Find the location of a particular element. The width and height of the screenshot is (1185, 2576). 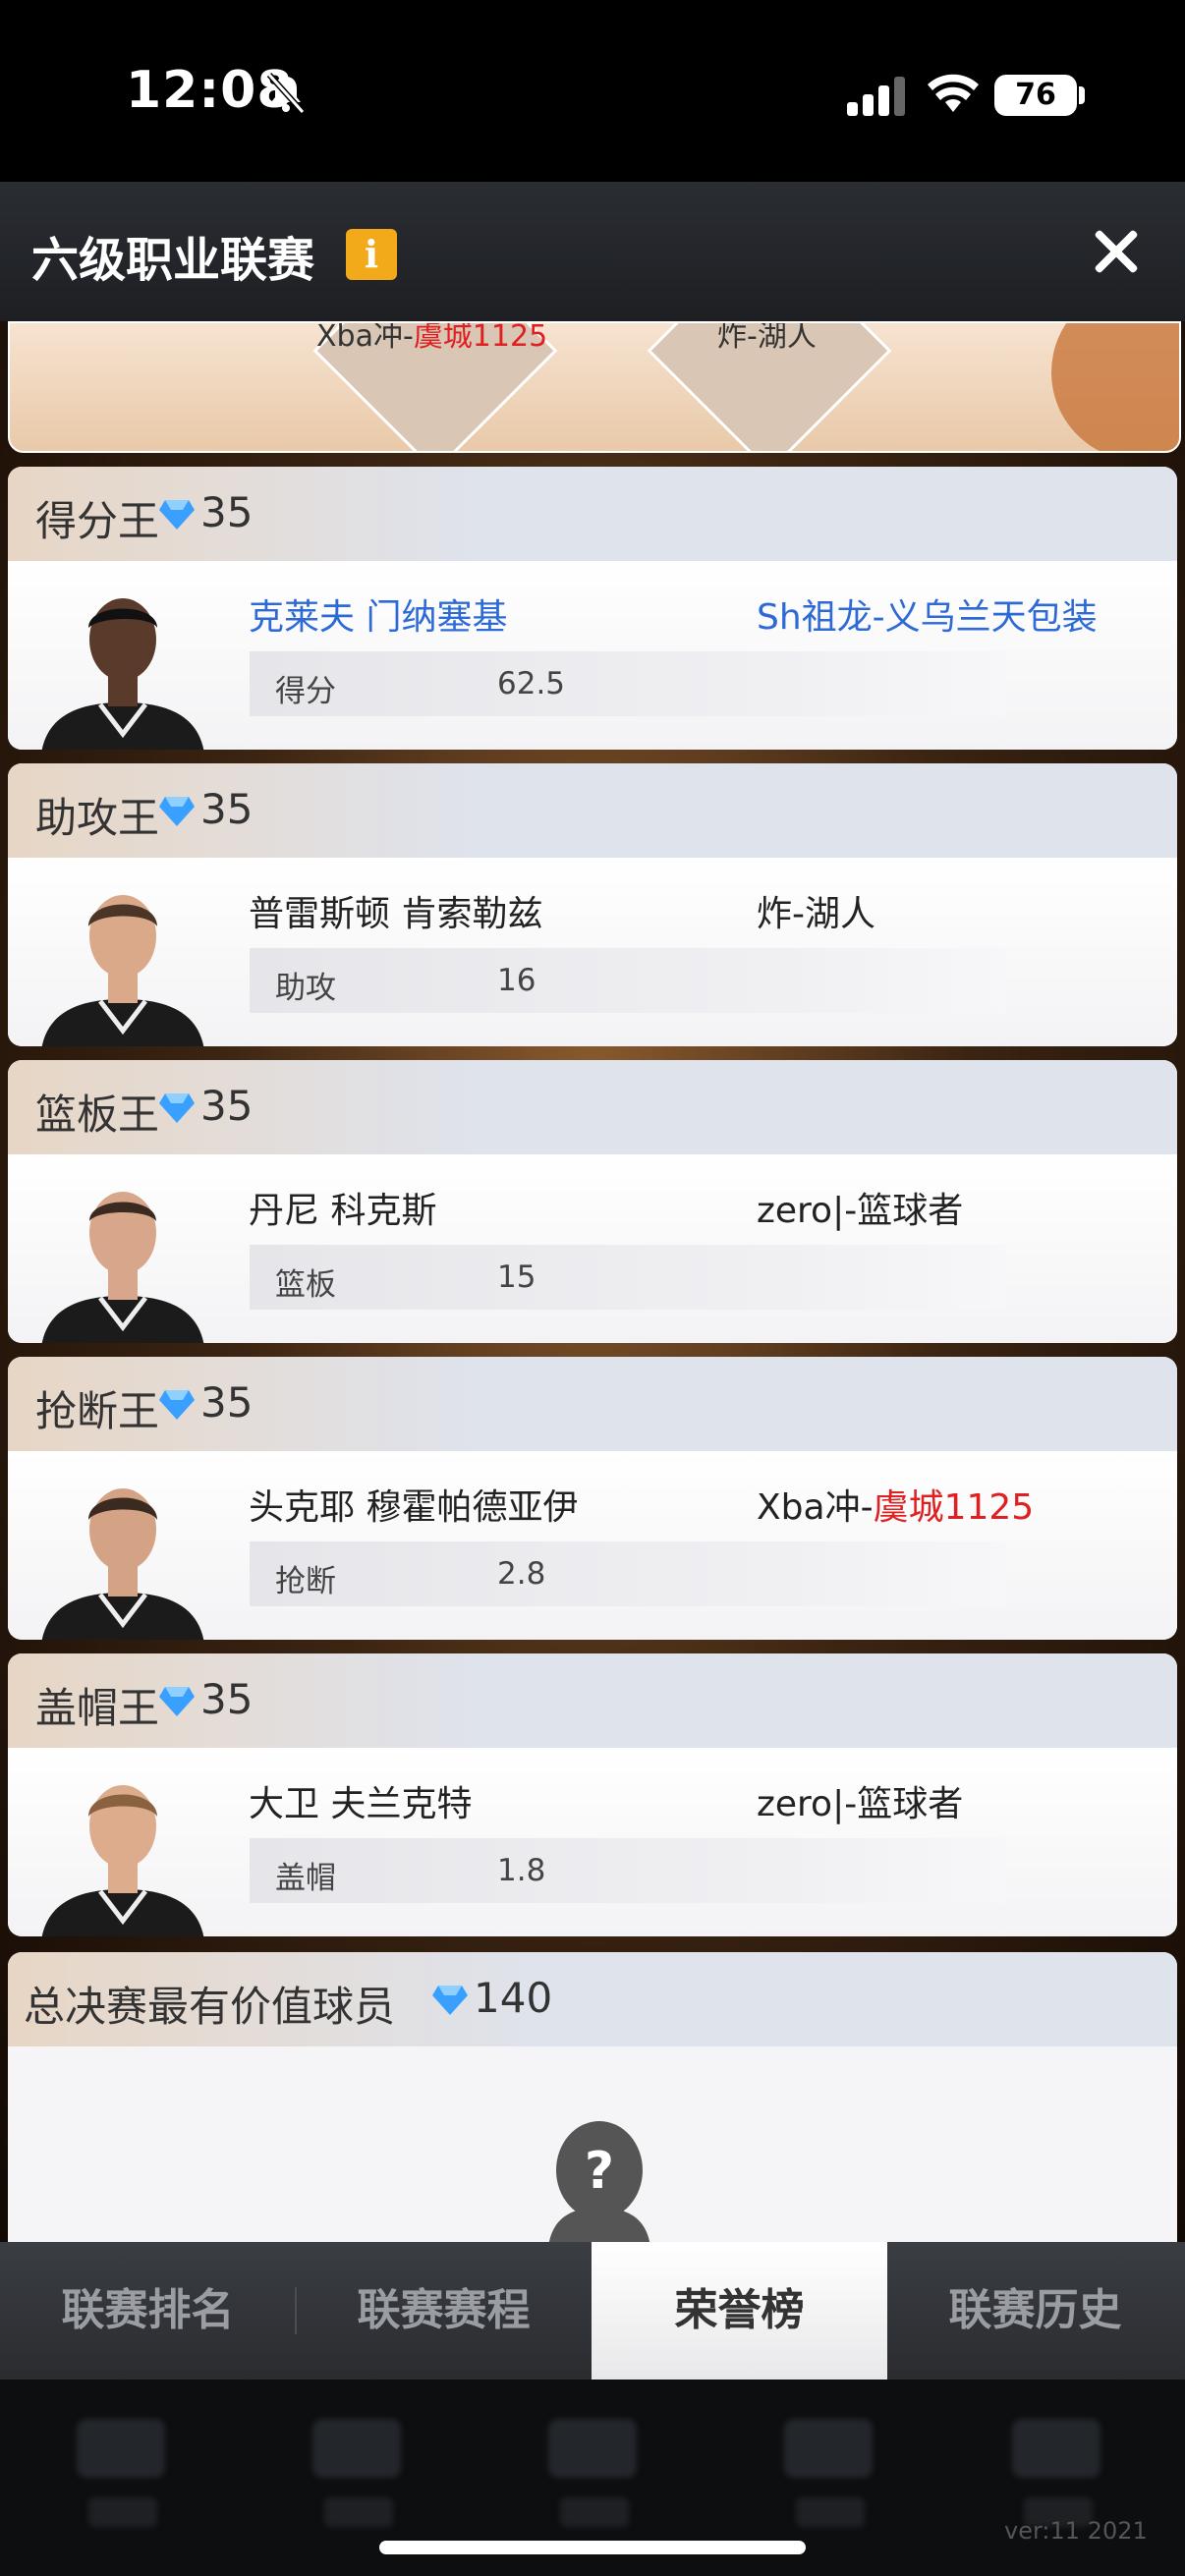

basketball-decoration is located at coordinates (1115, 387).